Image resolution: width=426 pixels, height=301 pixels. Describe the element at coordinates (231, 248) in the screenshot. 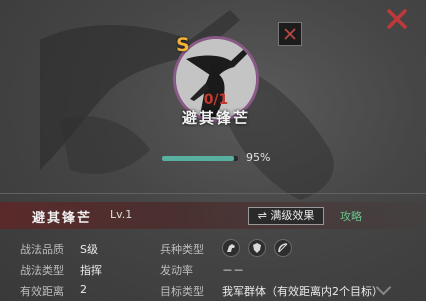

I see `cavalry-icon` at that location.